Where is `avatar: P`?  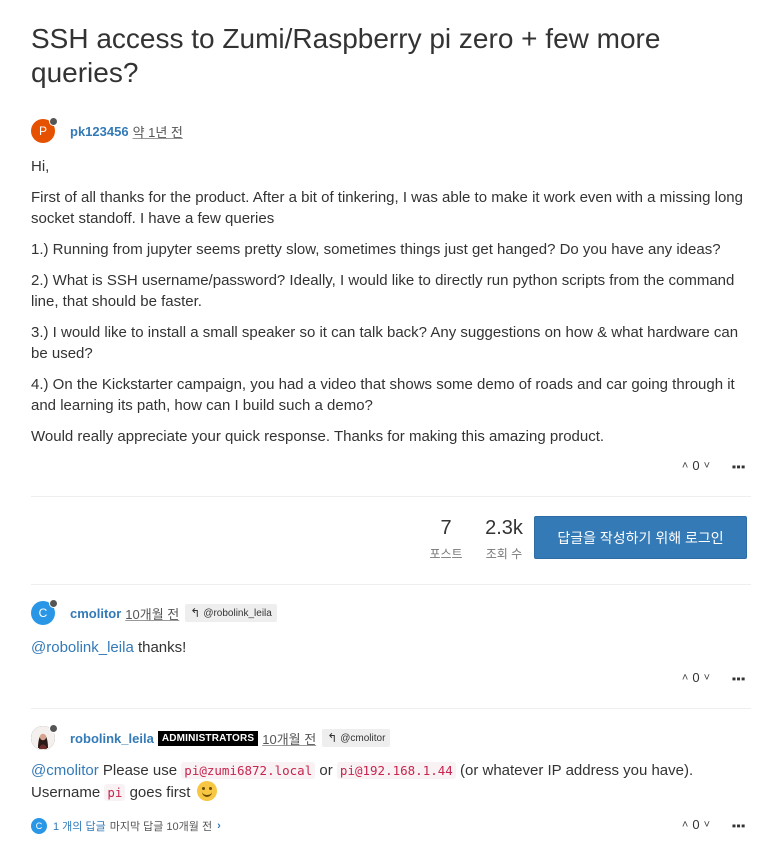 avatar: P is located at coordinates (44, 130).